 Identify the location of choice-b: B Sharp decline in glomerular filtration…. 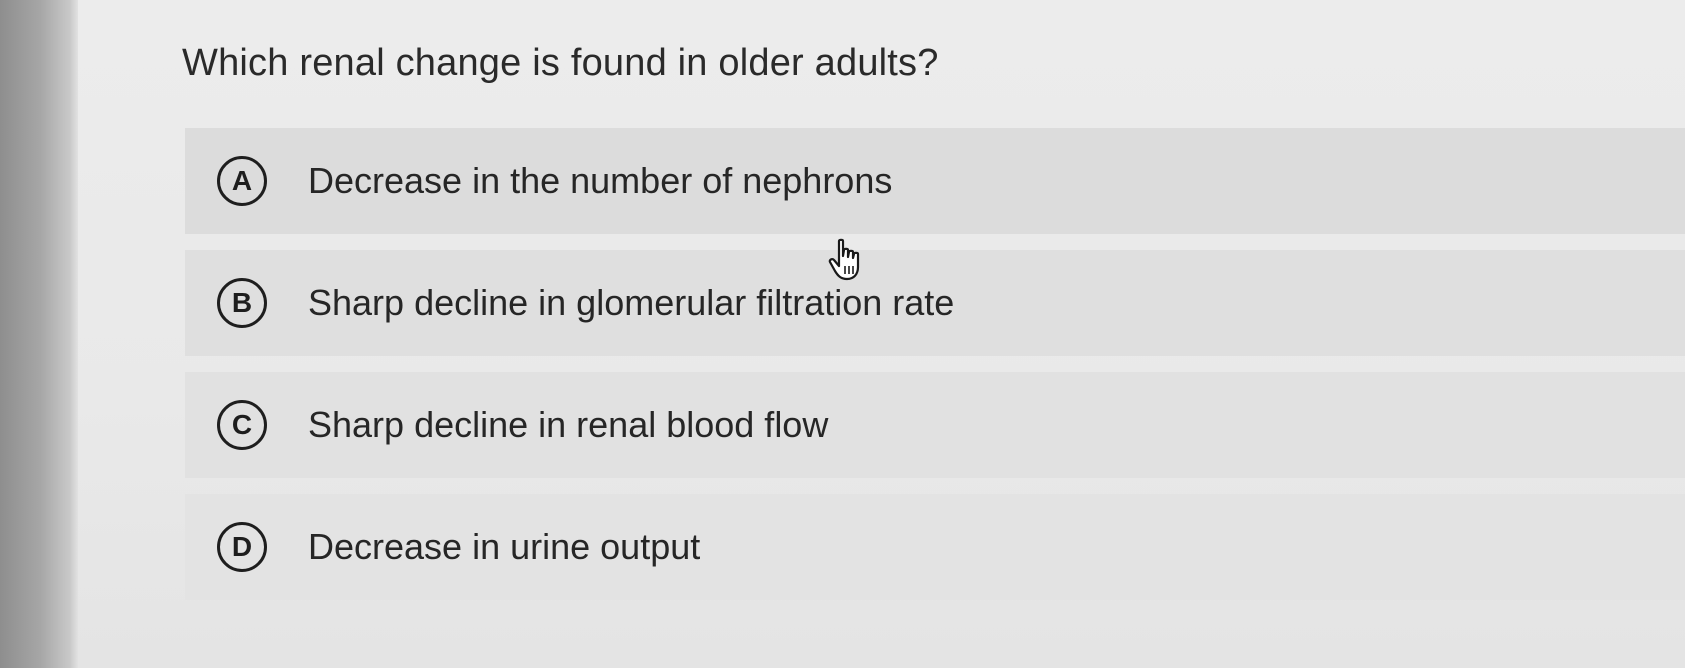
(935, 303).